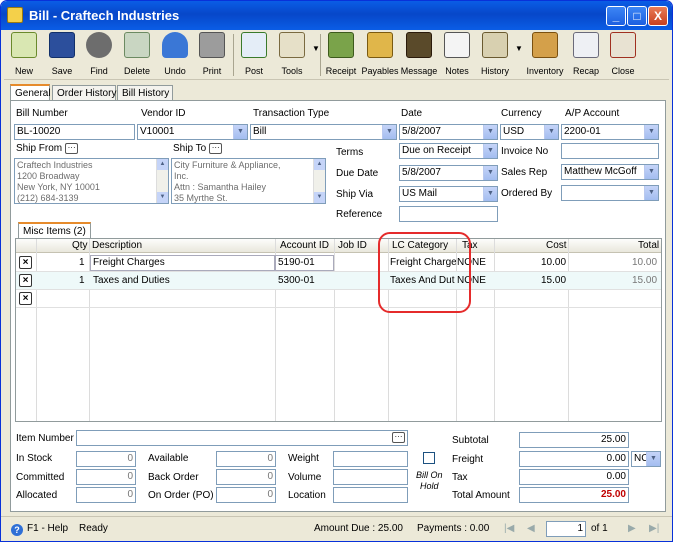  What do you see at coordinates (529, 132) in the screenshot?
I see `currency-combo: USD ▼` at bounding box center [529, 132].